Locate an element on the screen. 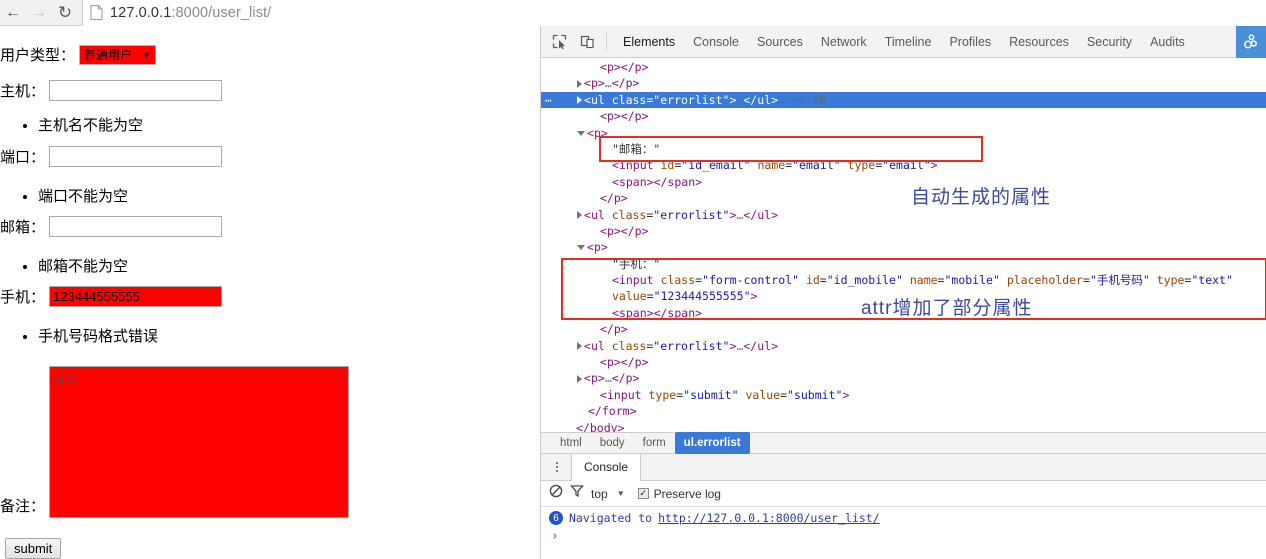 Image resolution: width=1266 pixels, height=559 pixels. url-text: 127.0.0.1:8000/user_list/ is located at coordinates (190, 13).